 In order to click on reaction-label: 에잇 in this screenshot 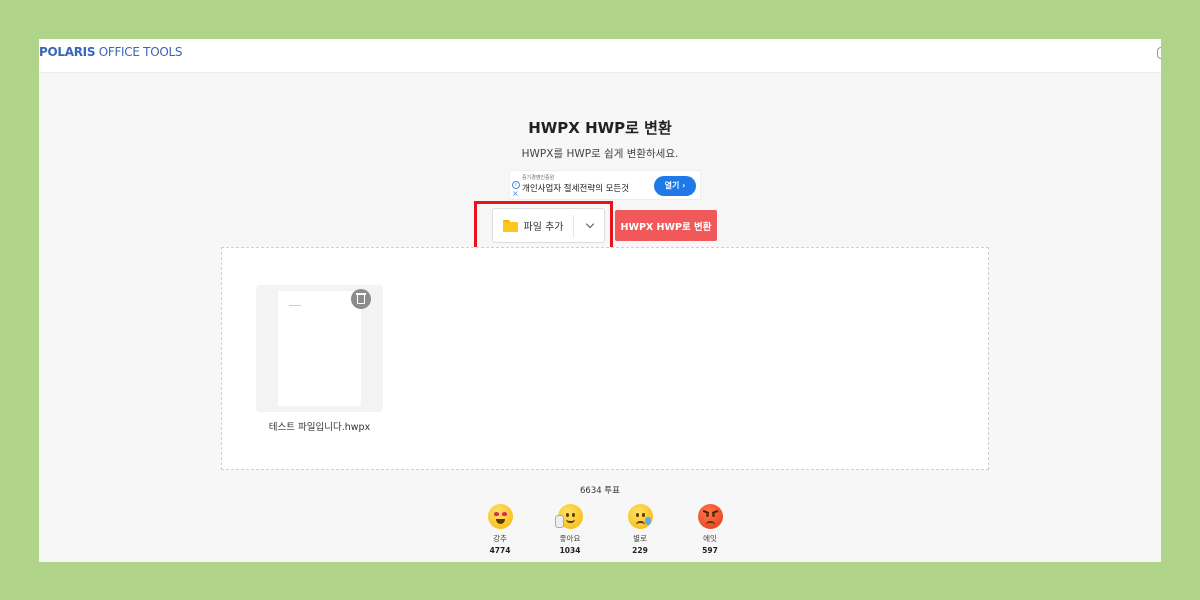, I will do `click(710, 538)`.